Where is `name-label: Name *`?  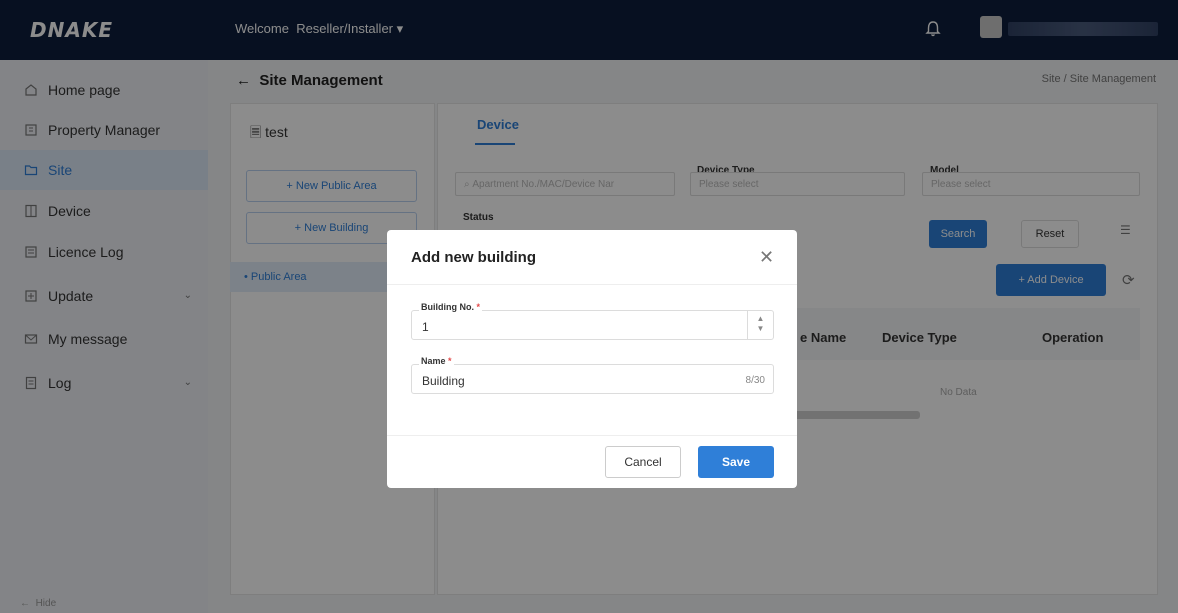
name-label: Name * is located at coordinates (436, 361).